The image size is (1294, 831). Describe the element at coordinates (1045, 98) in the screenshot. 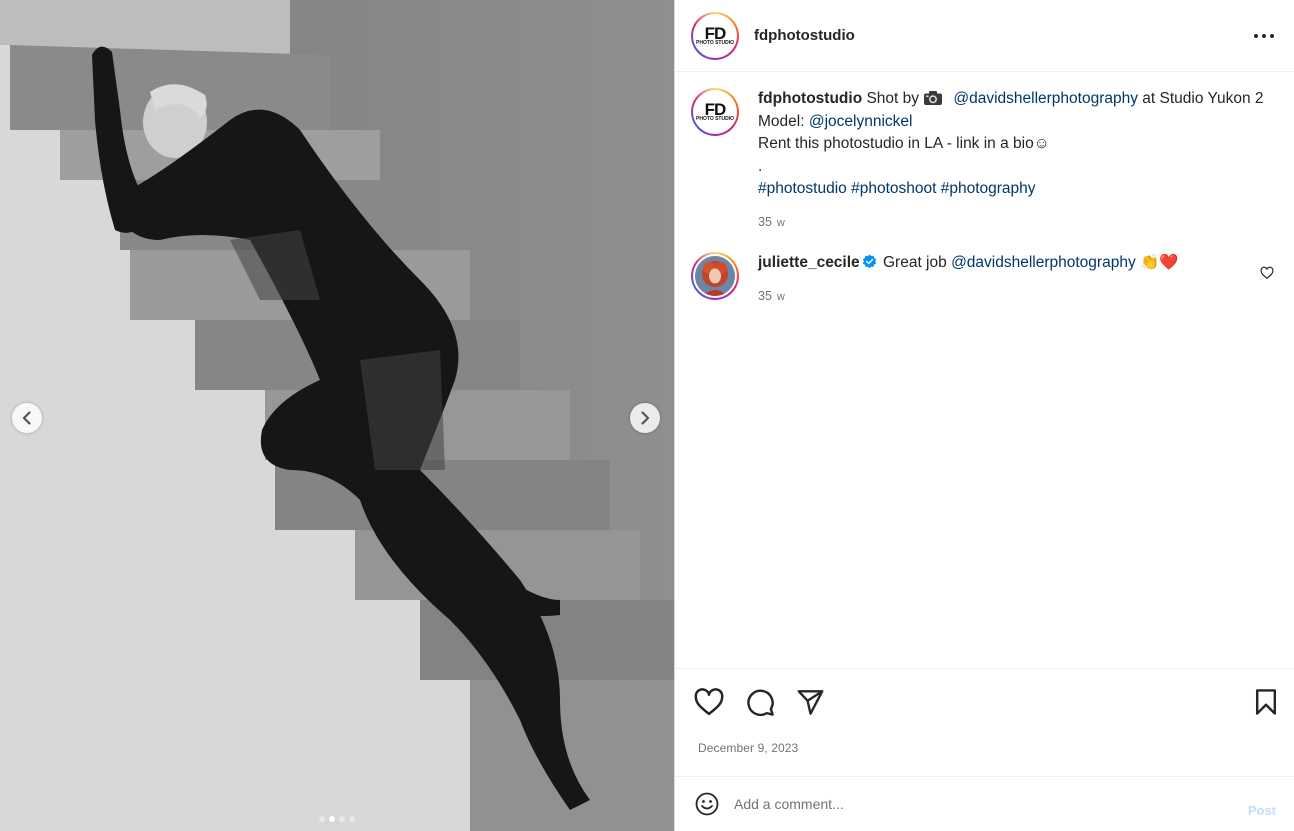

I see `photographer-mention-link: @davidshellerphotography` at that location.